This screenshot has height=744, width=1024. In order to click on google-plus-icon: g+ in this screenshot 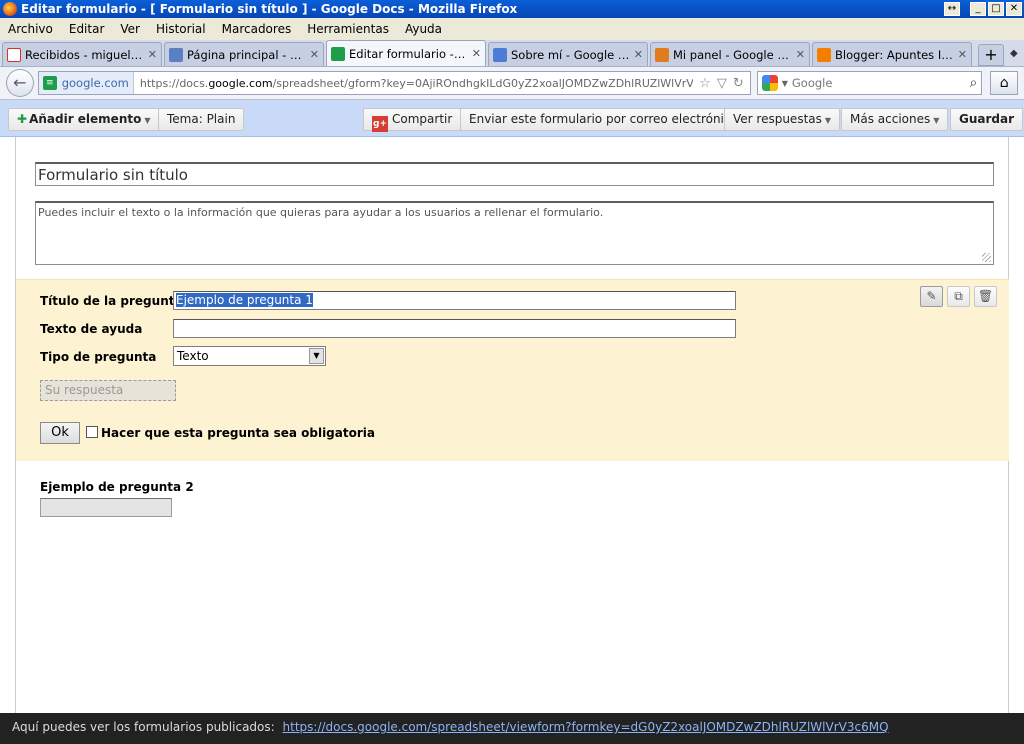, I will do `click(380, 124)`.